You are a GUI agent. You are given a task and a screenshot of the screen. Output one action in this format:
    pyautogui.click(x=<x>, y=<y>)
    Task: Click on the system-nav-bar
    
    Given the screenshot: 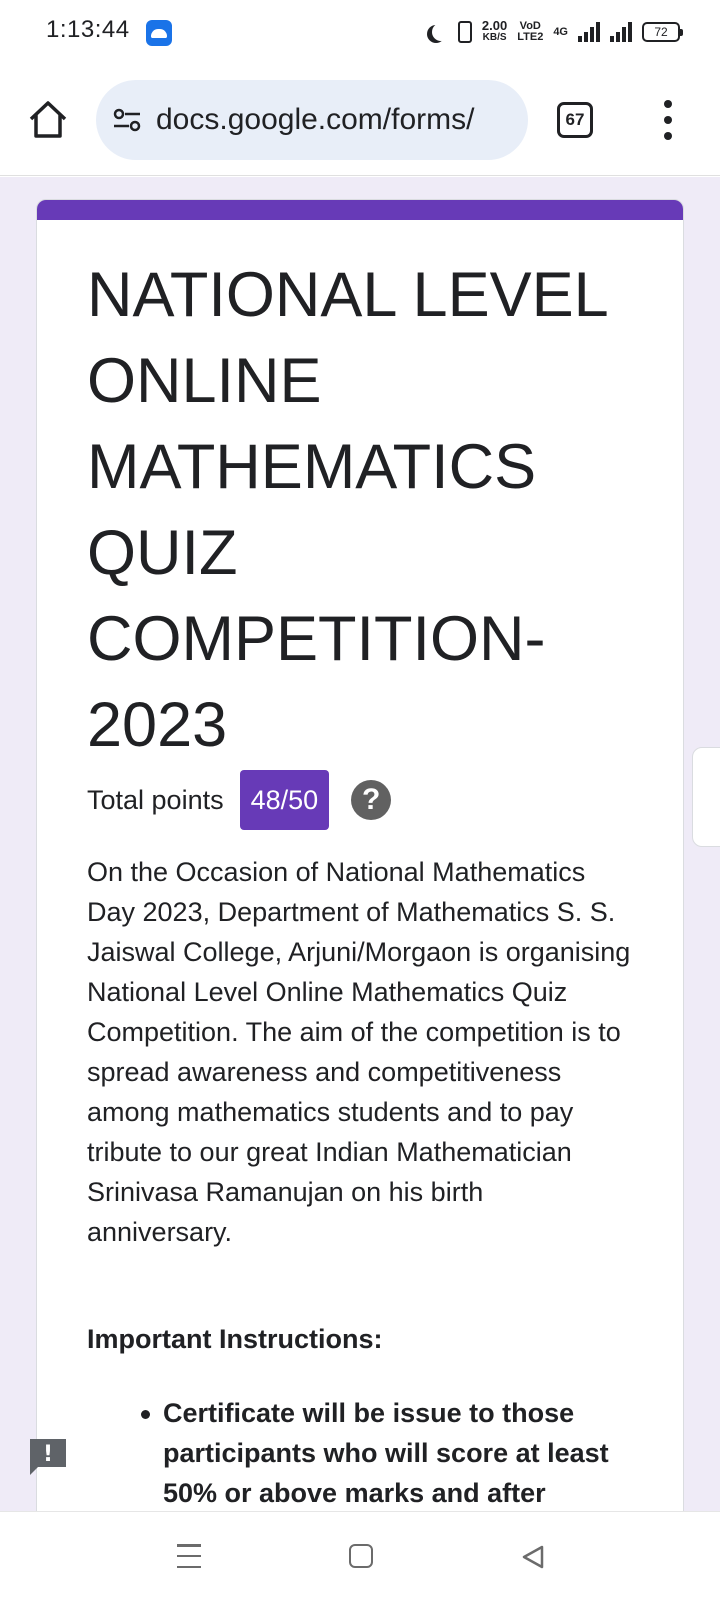 What is the action you would take?
    pyautogui.click(x=360, y=1555)
    